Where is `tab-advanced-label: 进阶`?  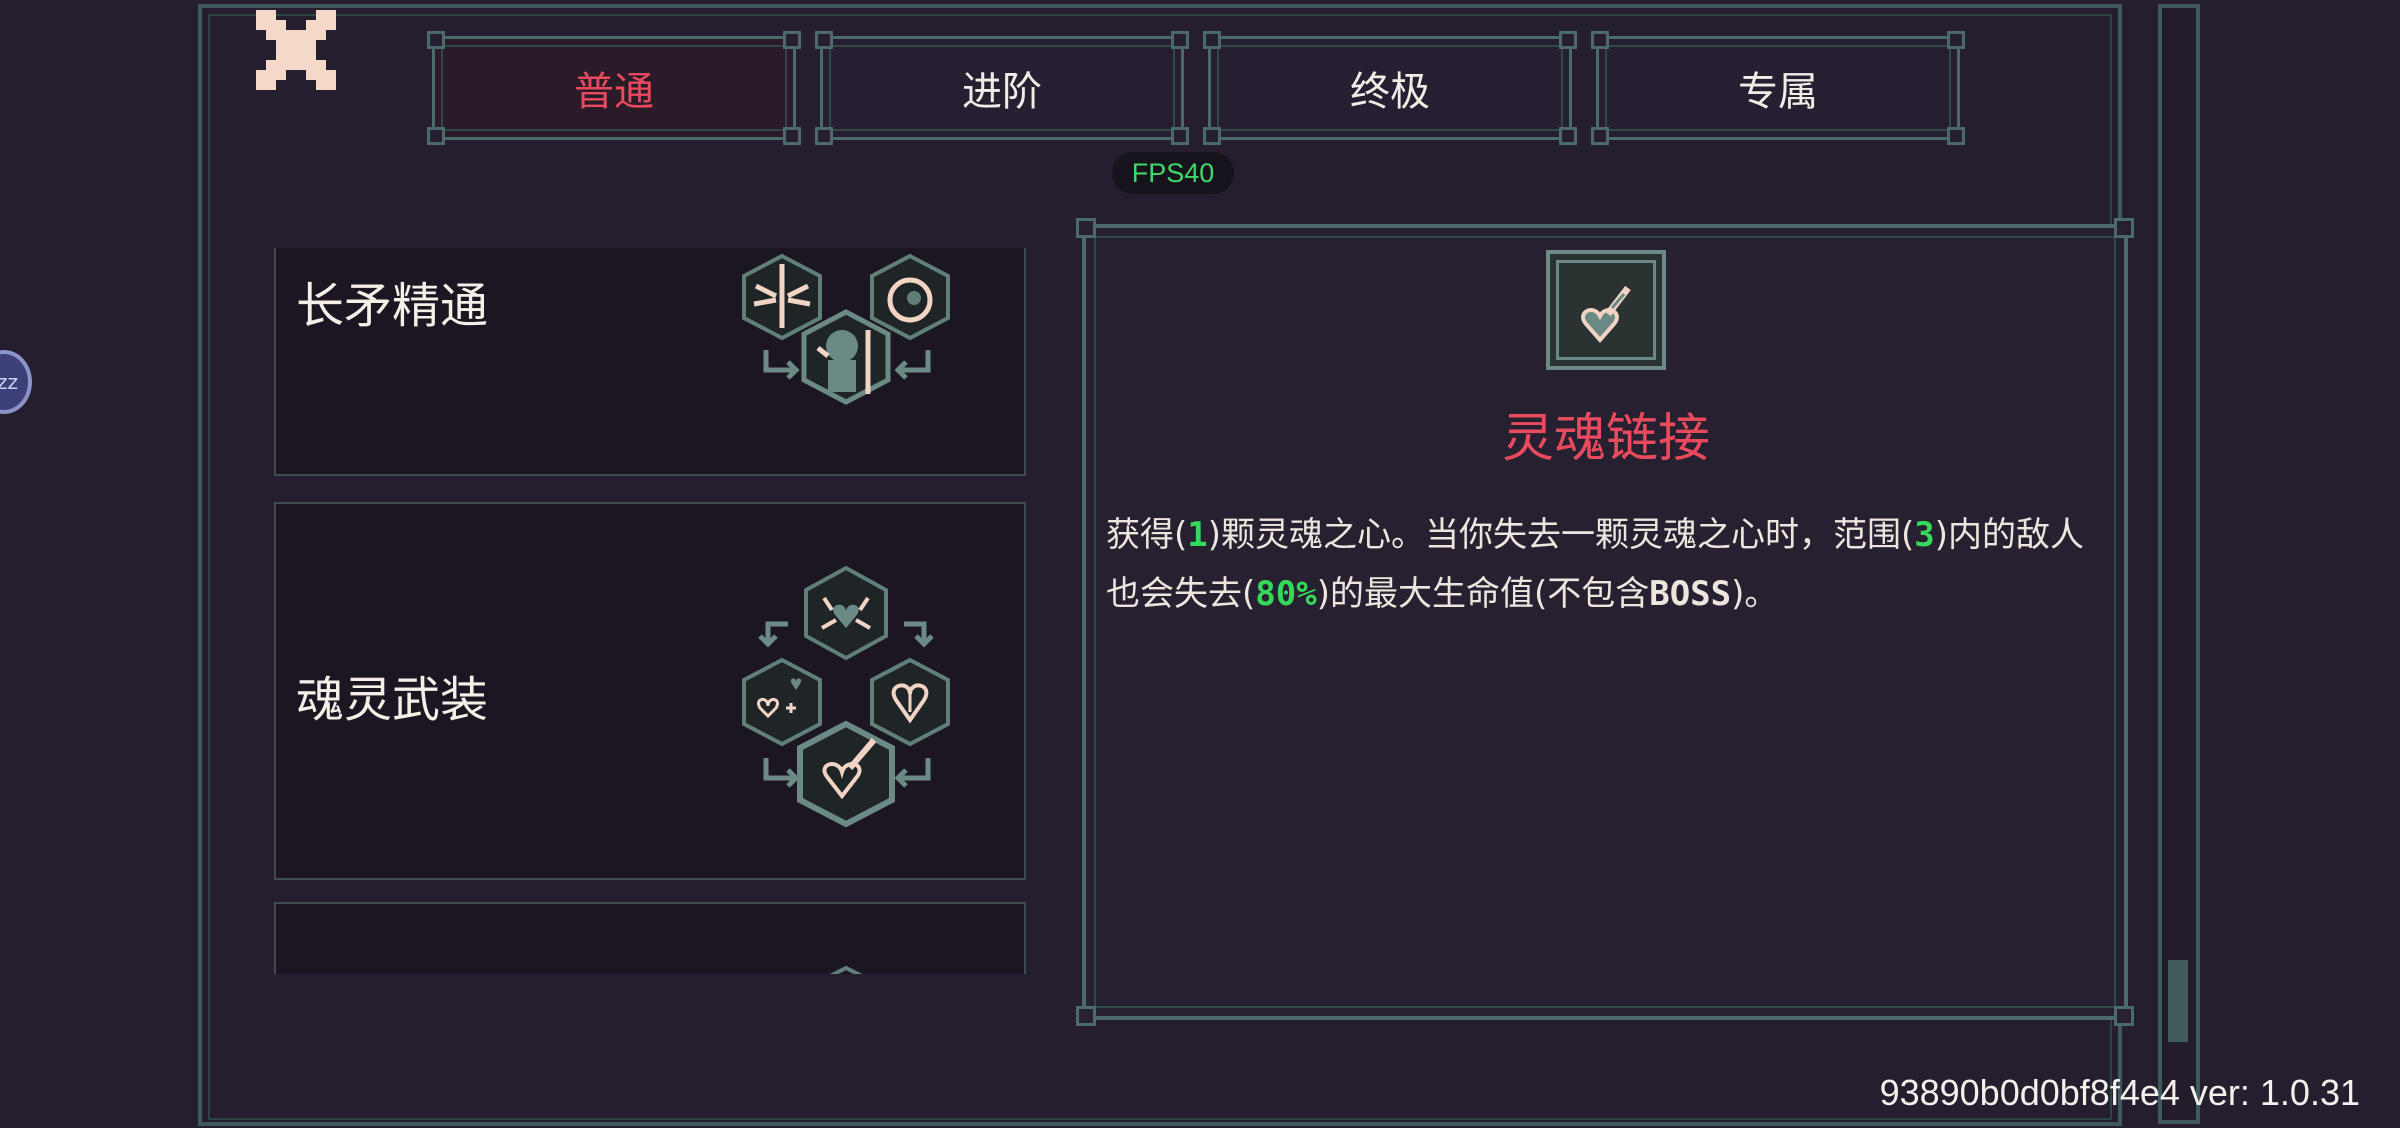
tab-advanced-label: 进阶 is located at coordinates (1002, 92).